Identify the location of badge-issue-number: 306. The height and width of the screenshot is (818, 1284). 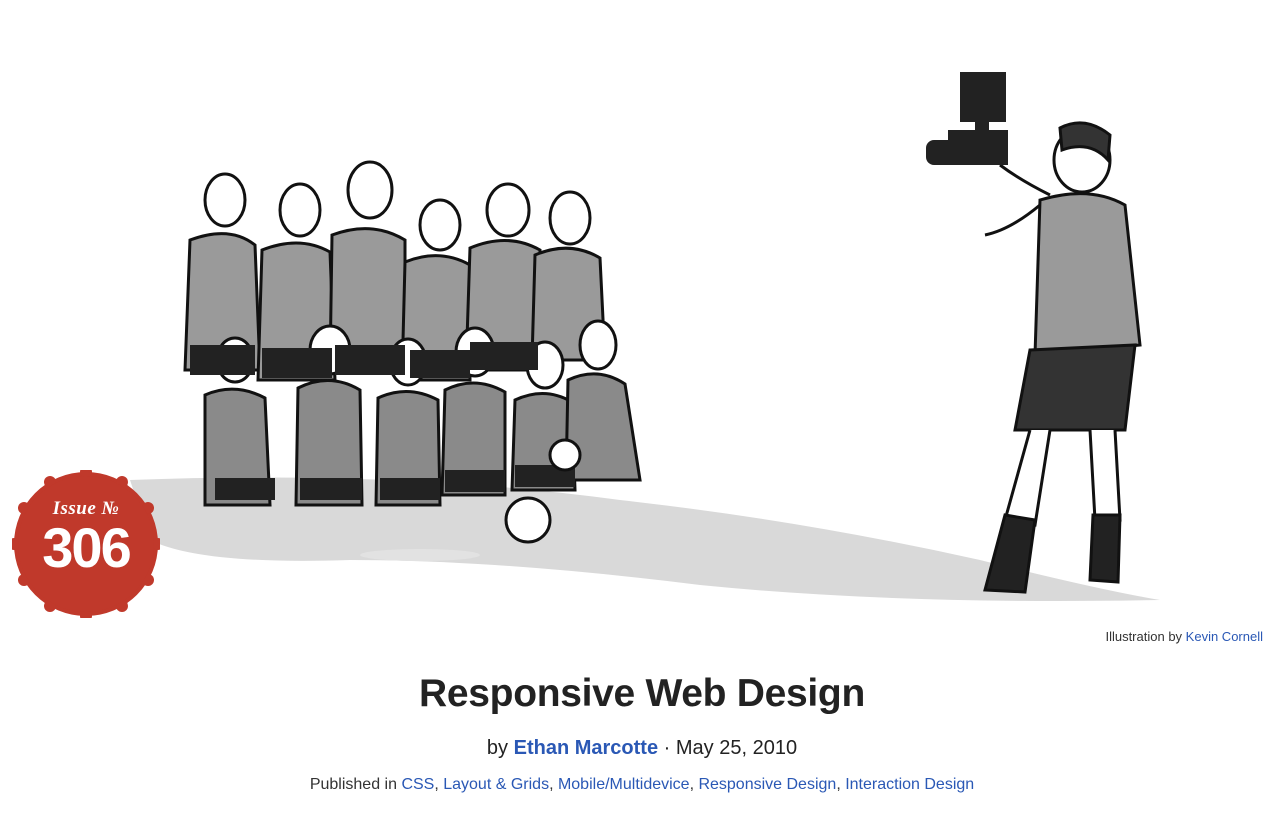
(86, 547).